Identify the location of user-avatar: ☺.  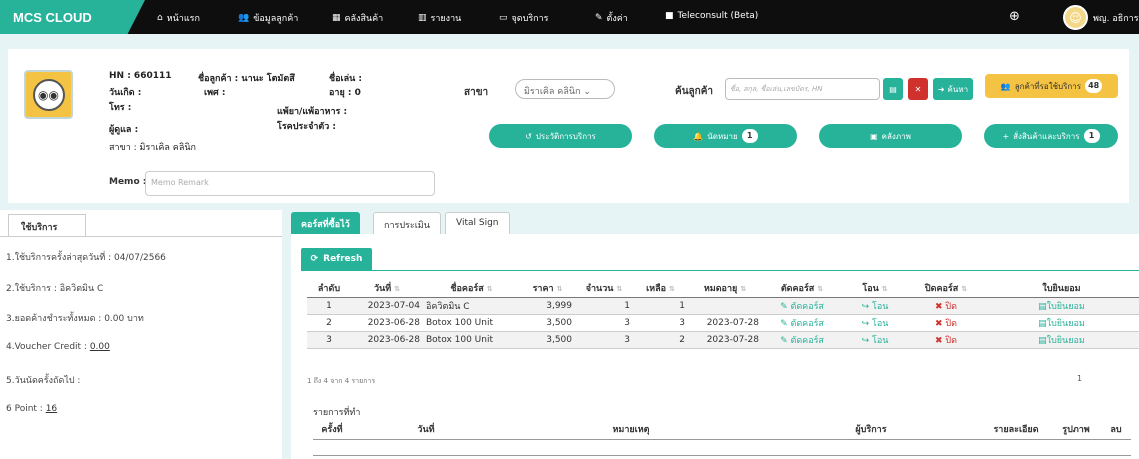
(1075, 17).